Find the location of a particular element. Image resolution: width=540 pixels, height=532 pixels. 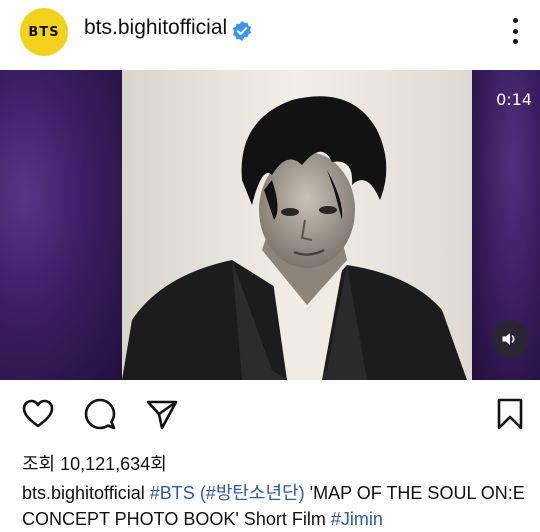

view-count: 조회 10,121,634회 is located at coordinates (94, 464).